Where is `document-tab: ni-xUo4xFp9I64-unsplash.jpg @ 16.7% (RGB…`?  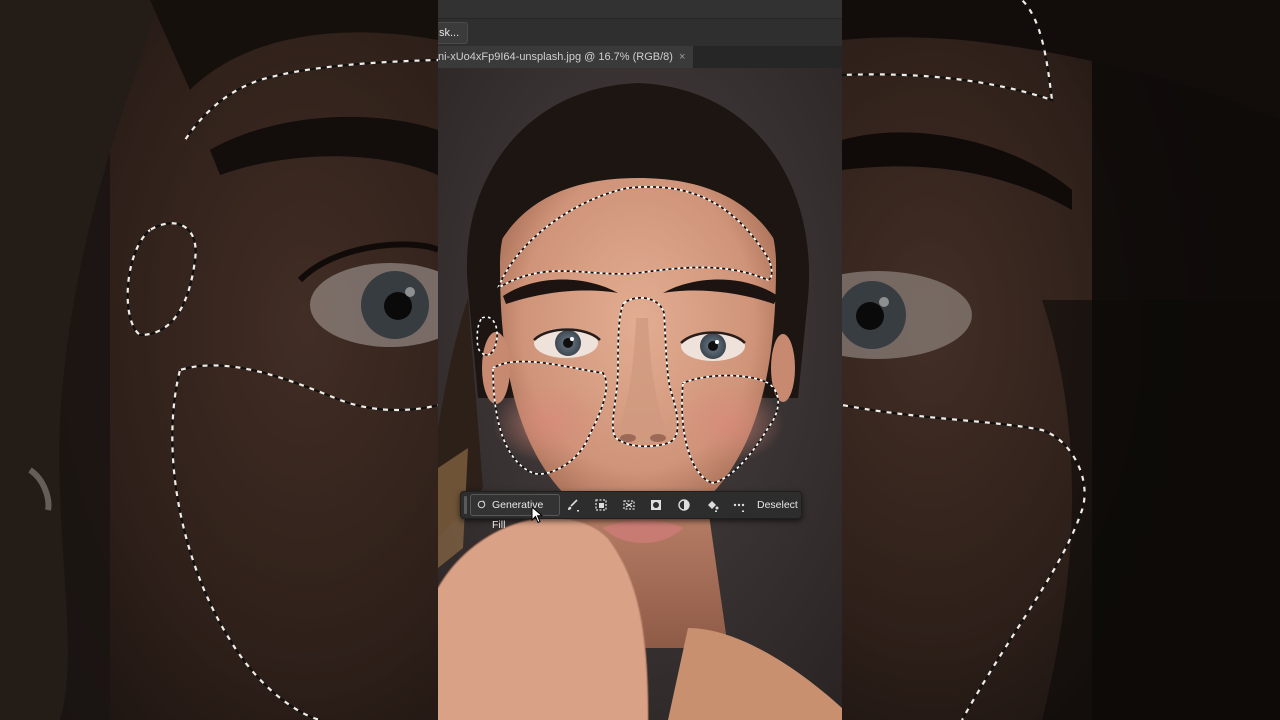
document-tab: ni-xUo4xFp9I64-unsplash.jpg @ 16.7% (RGB… is located at coordinates (566, 57).